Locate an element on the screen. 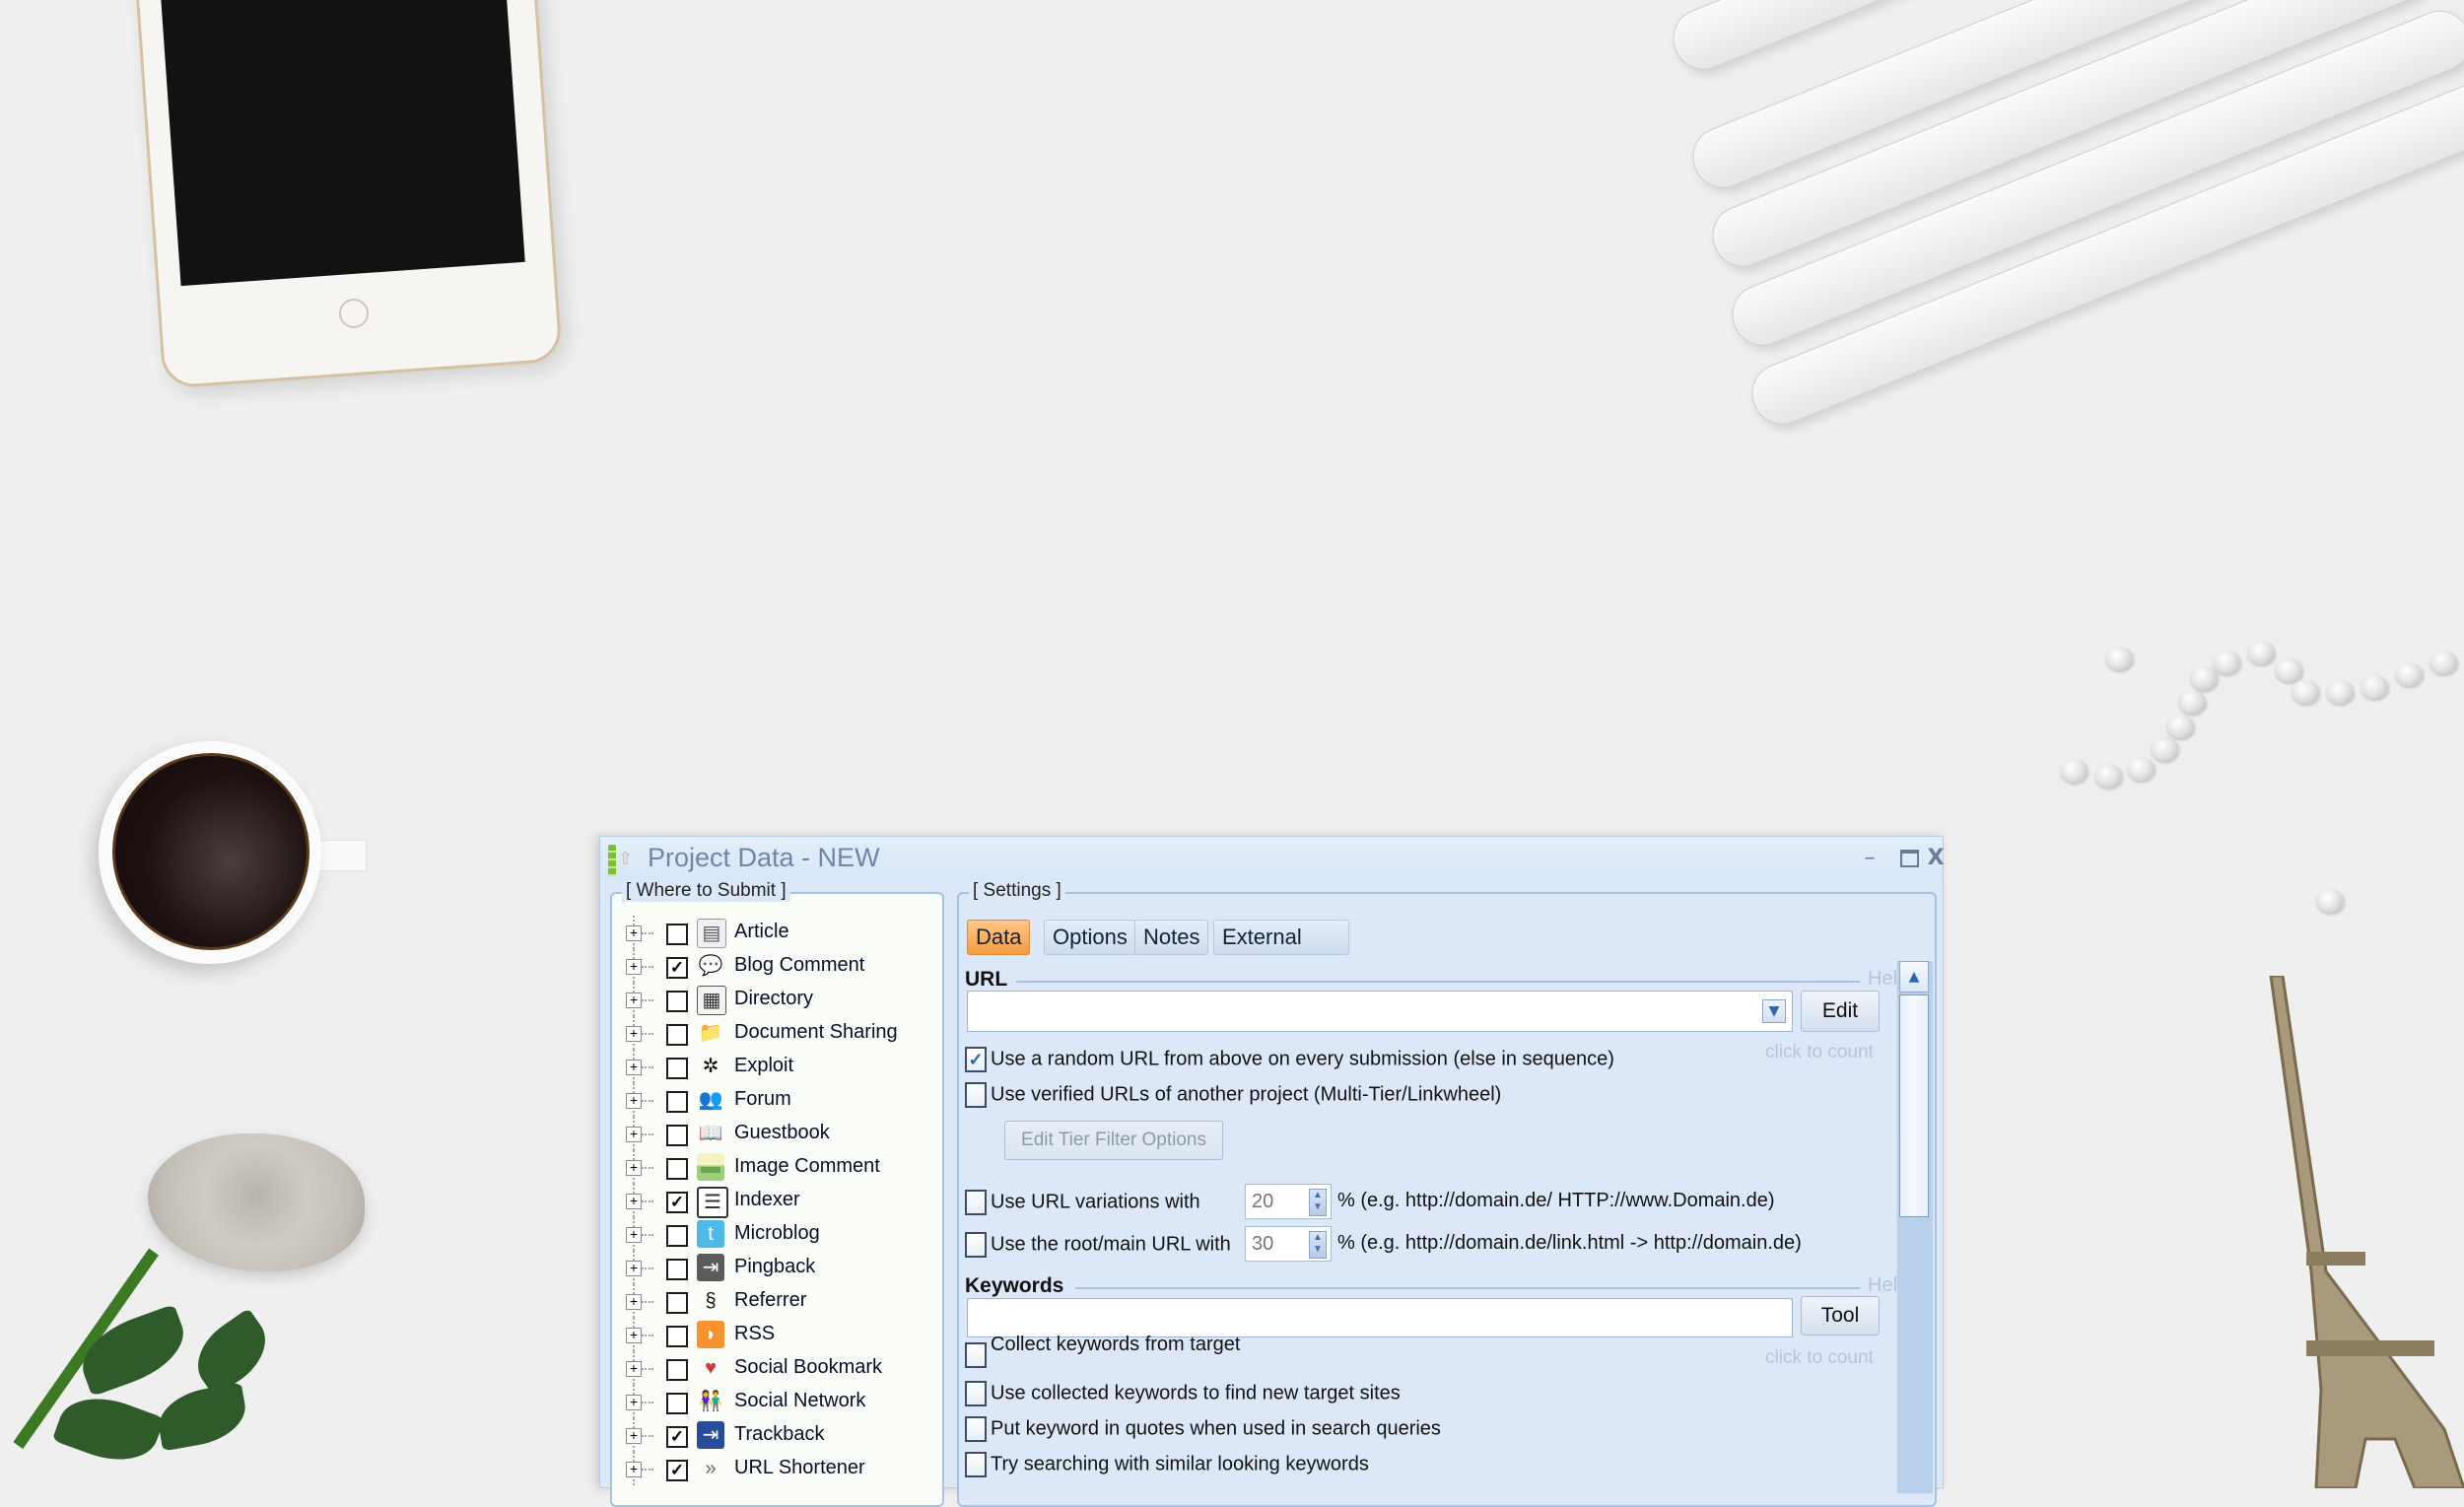 The image size is (2464, 1507). tree-item-indexer: + ✓ ☰ Indexer is located at coordinates (777, 1201).